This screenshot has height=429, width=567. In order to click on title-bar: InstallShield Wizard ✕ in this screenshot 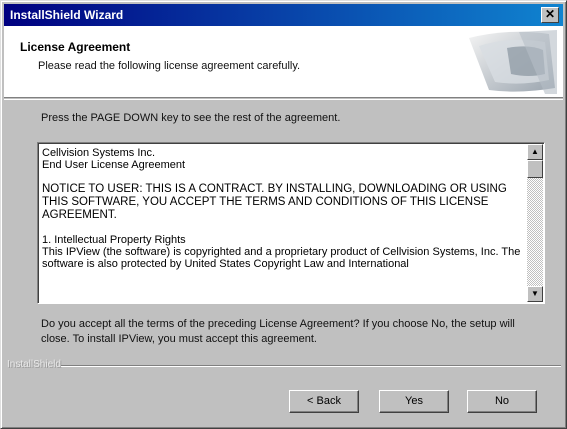, I will do `click(283, 15)`.